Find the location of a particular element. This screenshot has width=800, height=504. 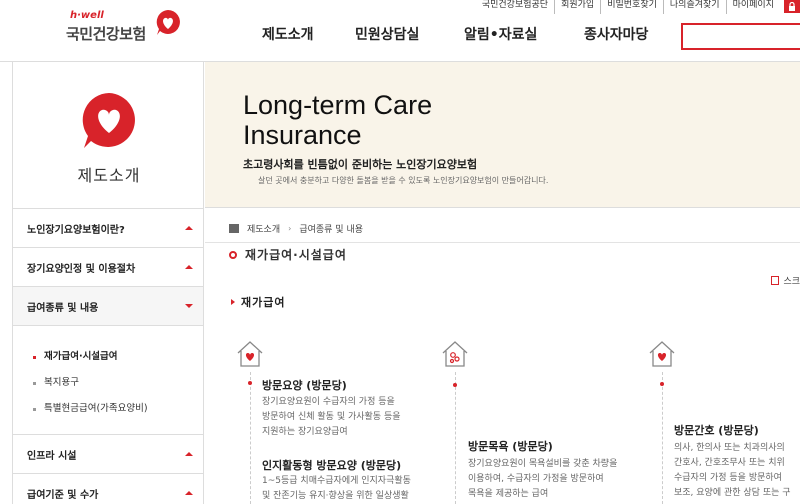

service-desc-line: 보조, 요양에 관한 상담 또는 구 is located at coordinates (732, 493).